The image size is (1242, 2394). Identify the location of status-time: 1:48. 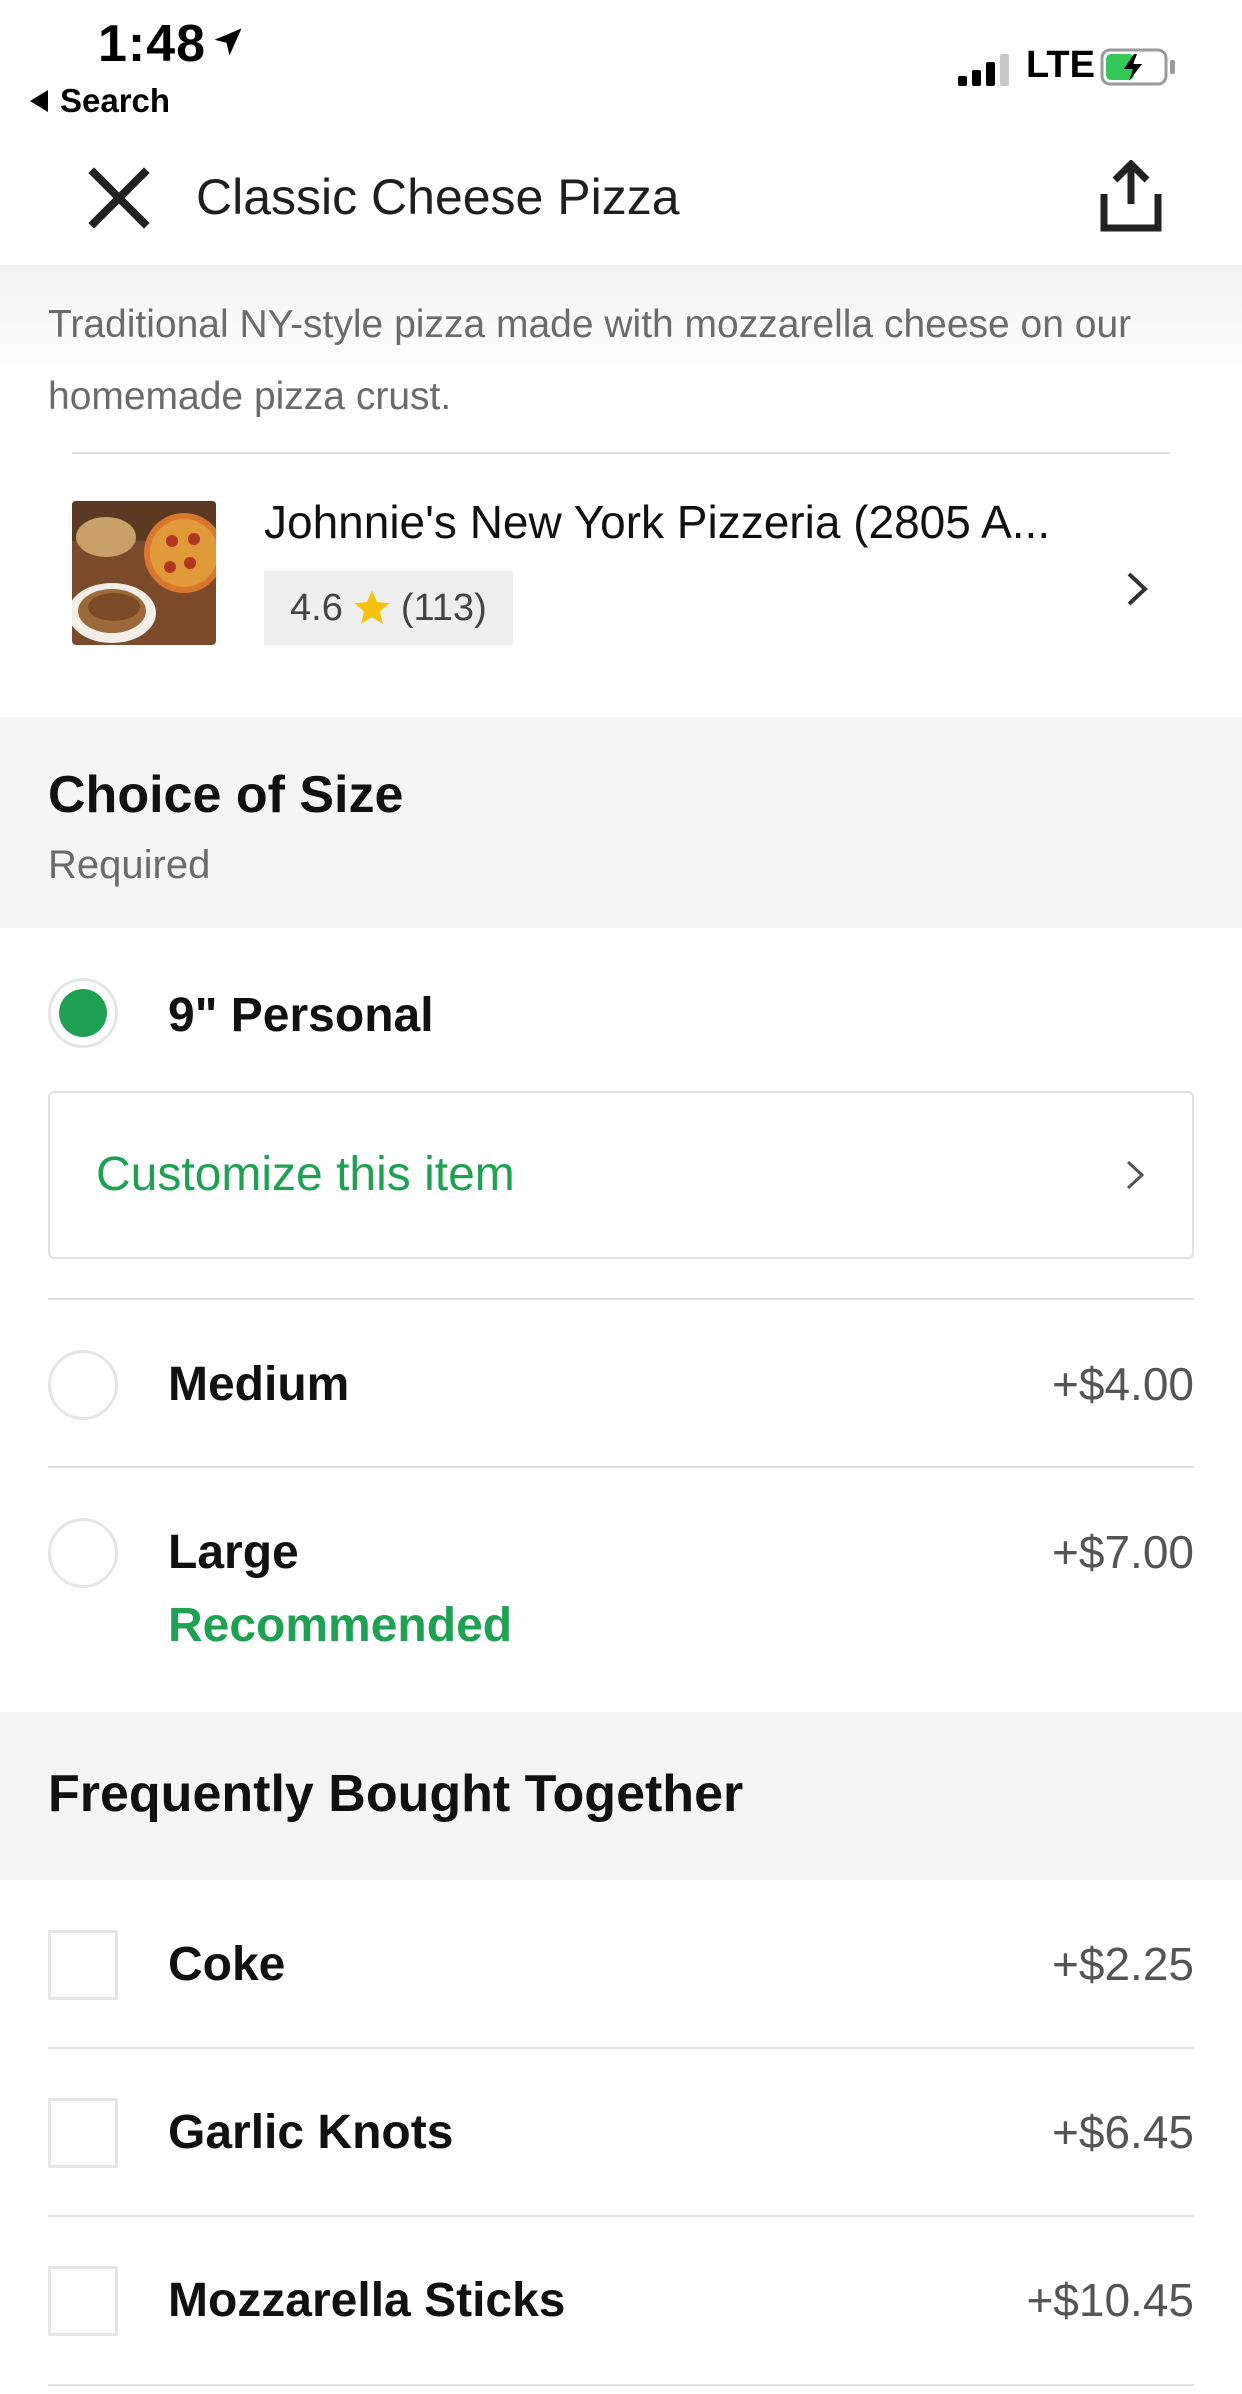
(152, 44).